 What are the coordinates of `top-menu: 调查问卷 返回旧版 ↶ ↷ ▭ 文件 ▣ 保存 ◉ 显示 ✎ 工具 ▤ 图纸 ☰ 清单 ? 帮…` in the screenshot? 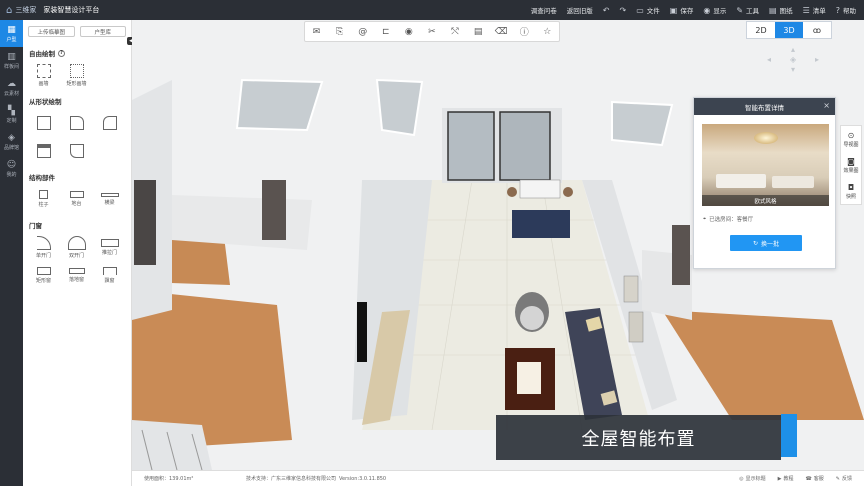 It's located at (693, 10).